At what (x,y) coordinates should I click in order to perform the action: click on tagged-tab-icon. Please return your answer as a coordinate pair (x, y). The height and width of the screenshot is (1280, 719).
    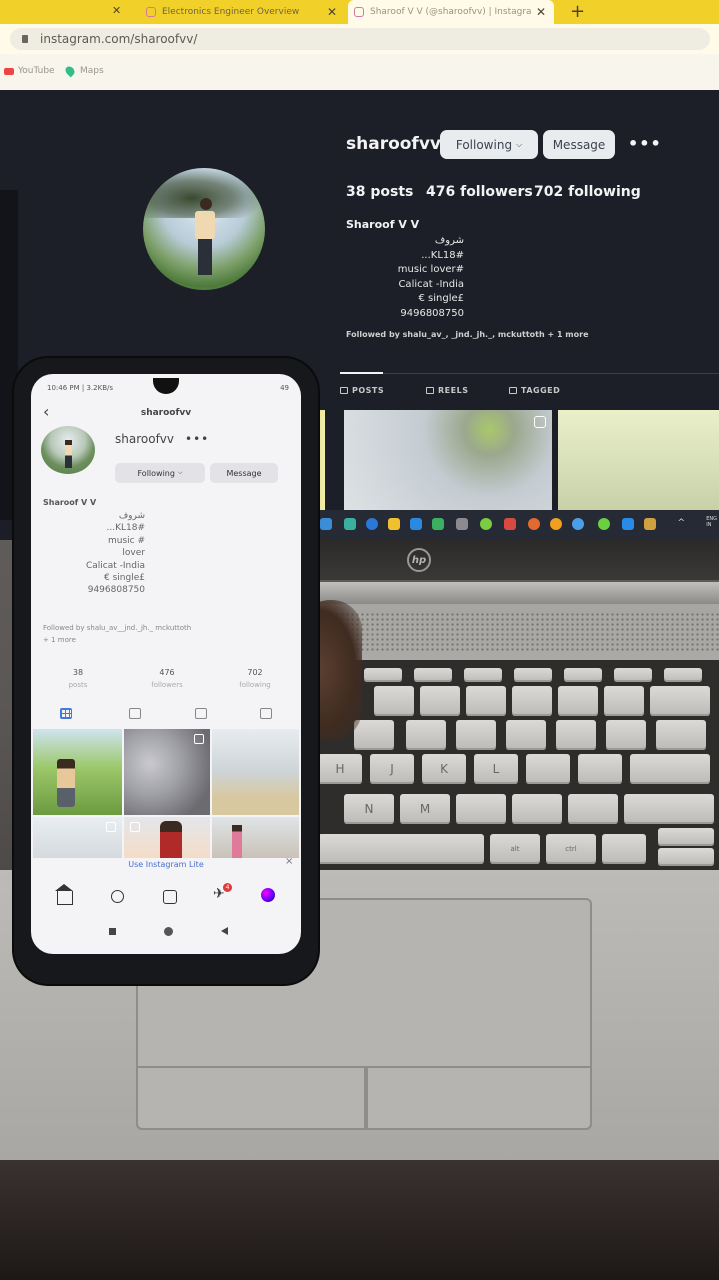
    Looking at the image, I should click on (266, 713).